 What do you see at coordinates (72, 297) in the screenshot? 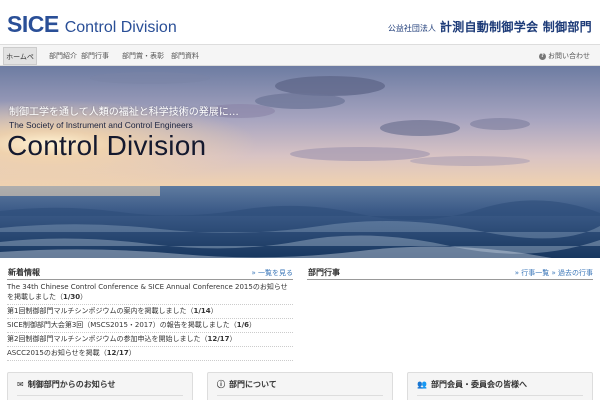
I see `news-date: 1/30` at bounding box center [72, 297].